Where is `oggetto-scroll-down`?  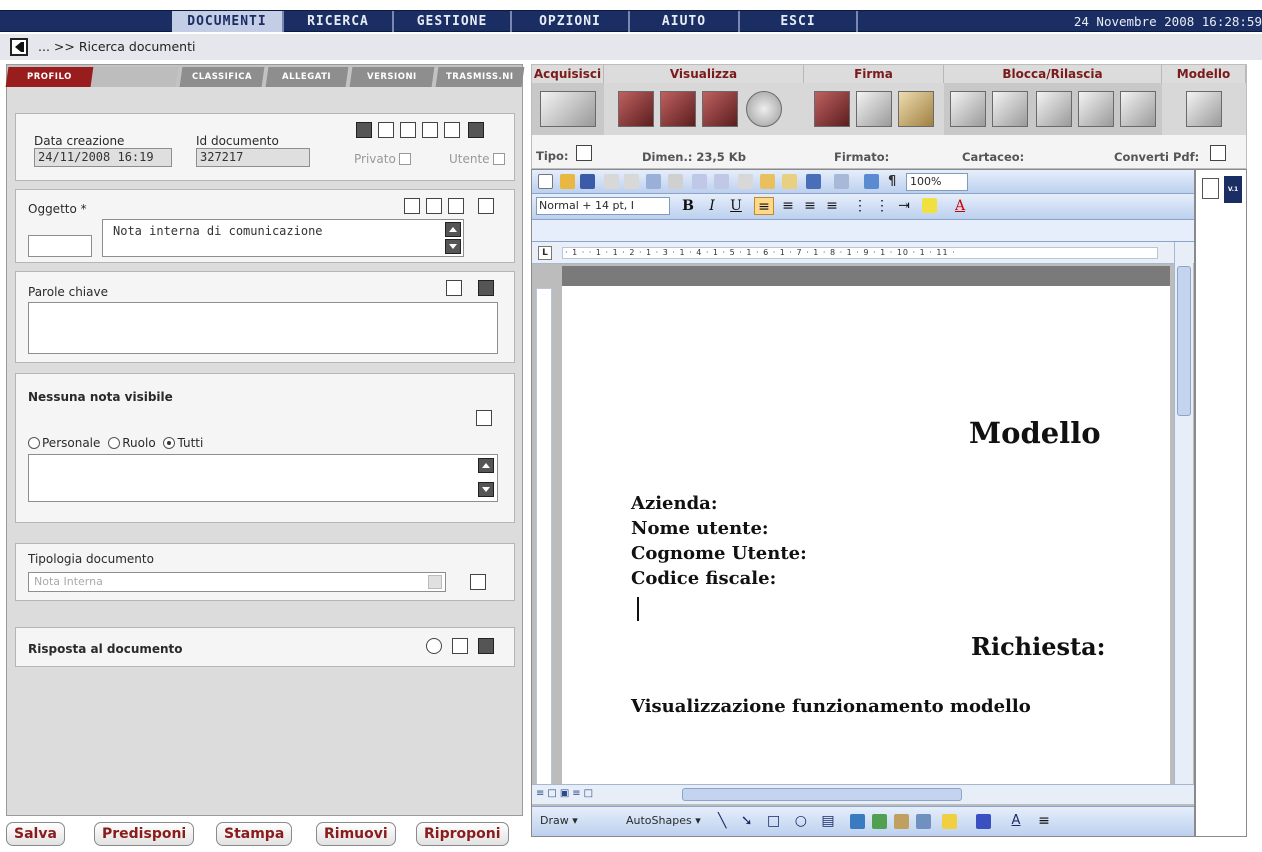
oggetto-scroll-down is located at coordinates (453, 246).